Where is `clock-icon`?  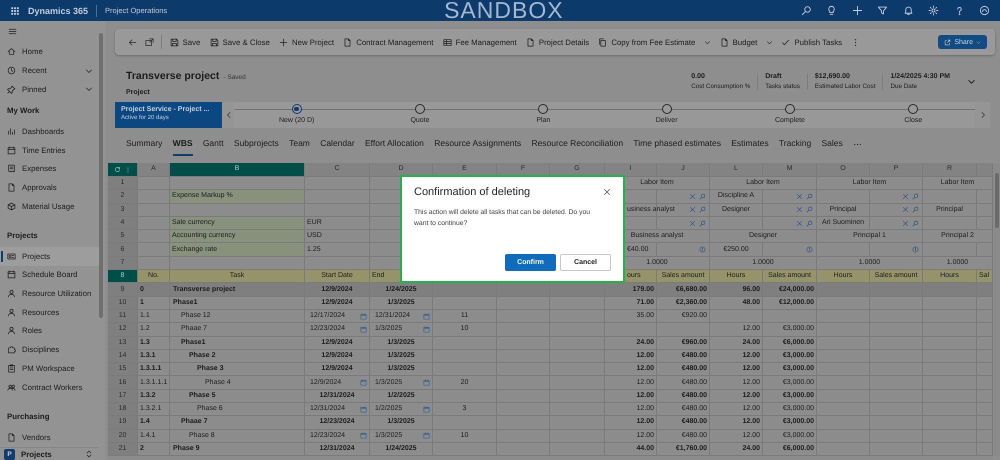
clock-icon is located at coordinates (11, 71).